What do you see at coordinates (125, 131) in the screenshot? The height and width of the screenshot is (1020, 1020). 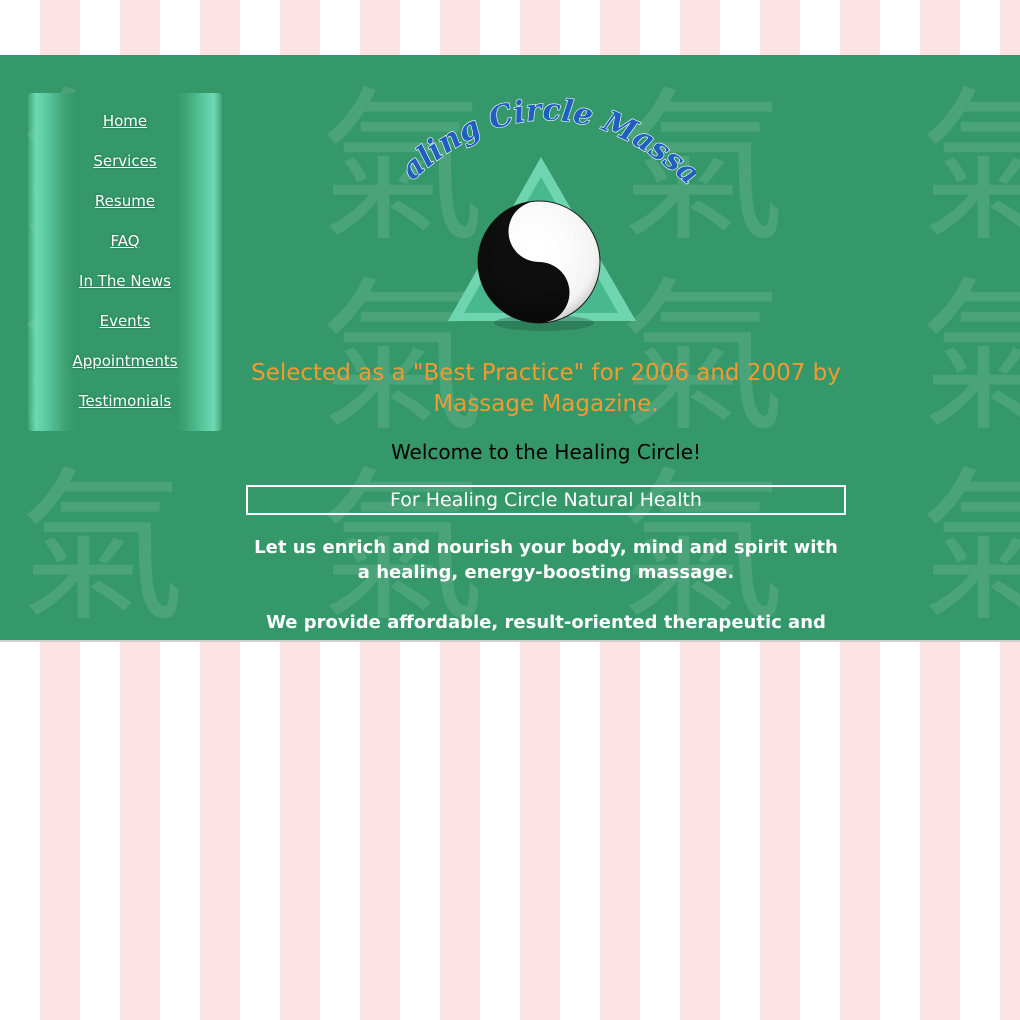 I see `nav-item-home: Home` at bounding box center [125, 131].